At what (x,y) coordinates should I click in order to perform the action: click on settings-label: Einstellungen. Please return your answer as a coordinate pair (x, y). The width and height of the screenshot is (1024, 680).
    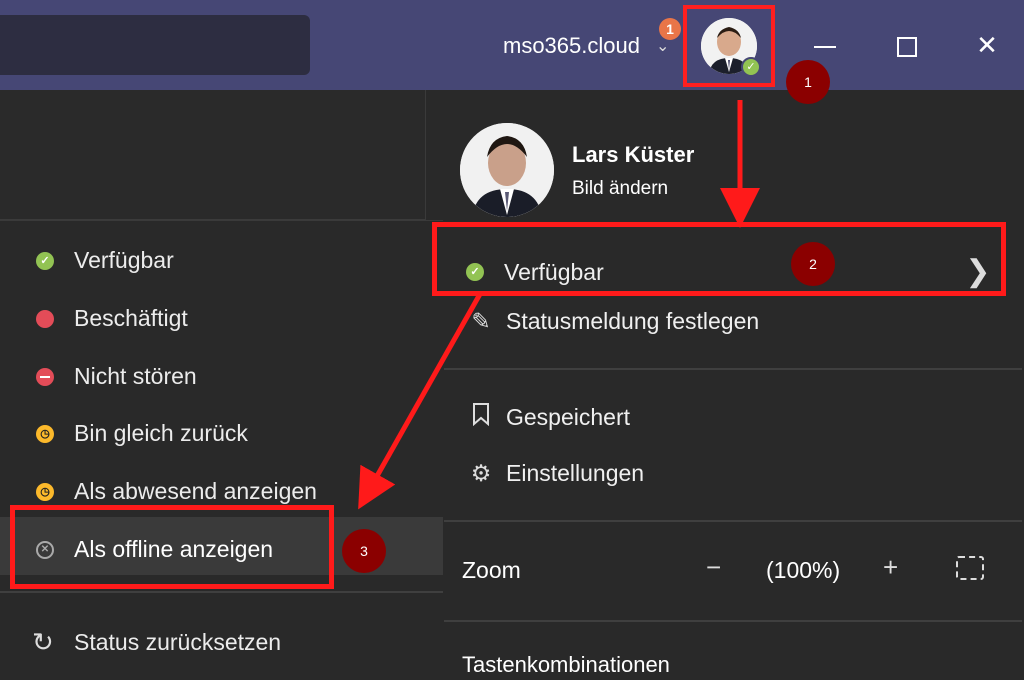
    Looking at the image, I should click on (575, 473).